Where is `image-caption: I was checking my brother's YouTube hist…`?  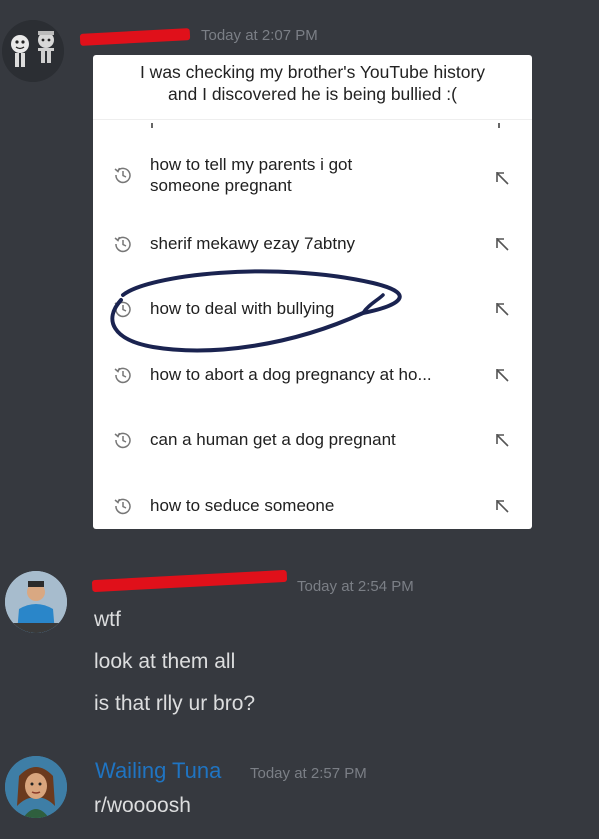
image-caption: I was checking my brother's YouTube hist… is located at coordinates (312, 83).